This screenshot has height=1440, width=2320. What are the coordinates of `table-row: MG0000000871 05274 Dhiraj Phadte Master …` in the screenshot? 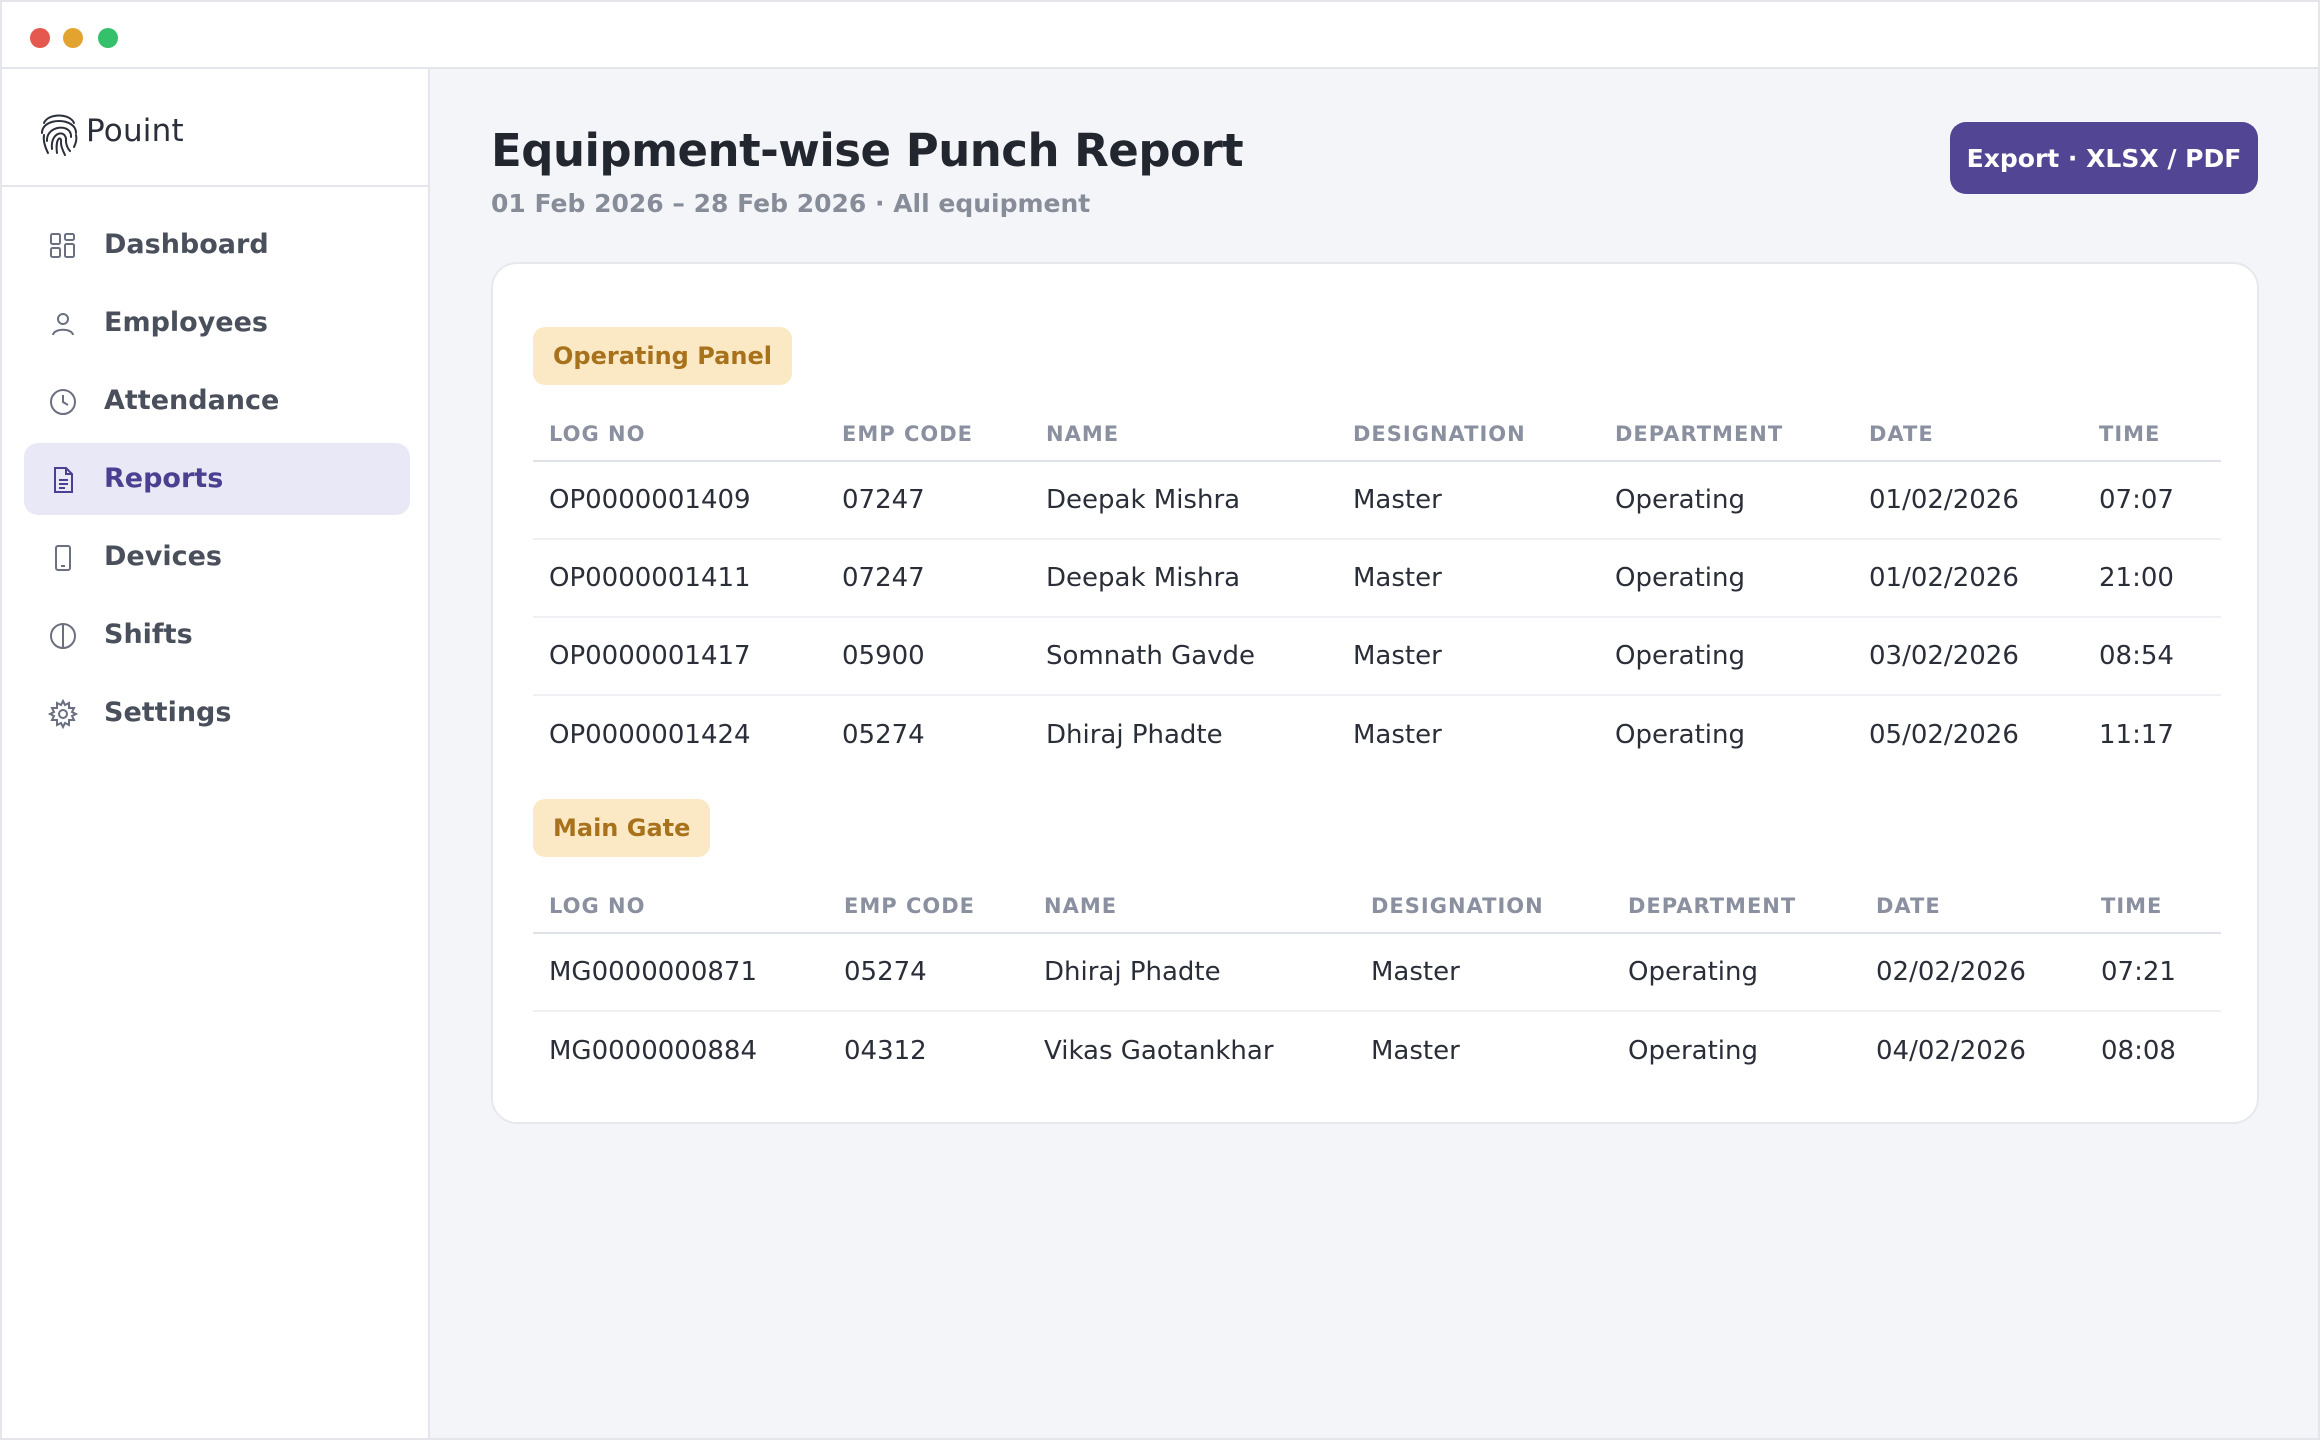 It's located at (1377, 972).